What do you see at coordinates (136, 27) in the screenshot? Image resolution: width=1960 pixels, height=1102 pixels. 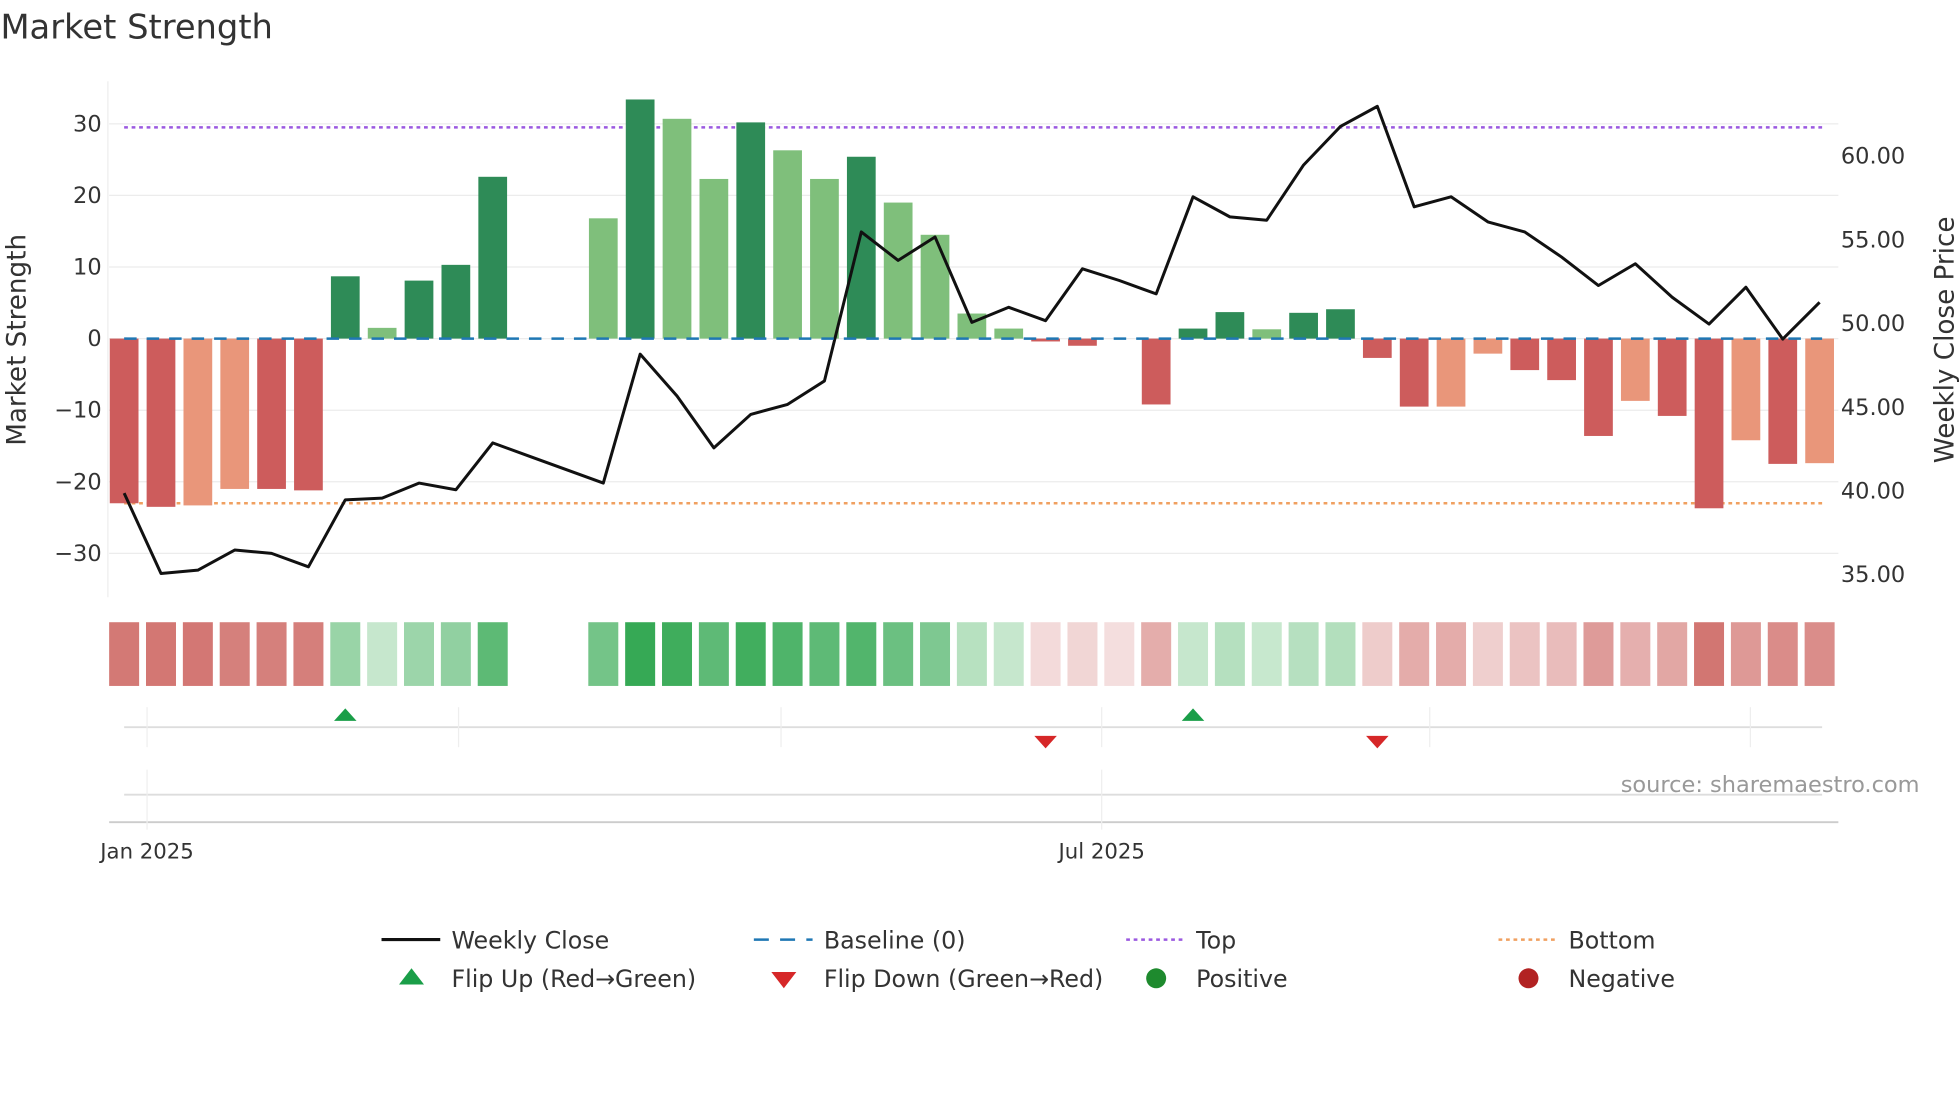 I see `chart-title: Market Strength` at bounding box center [136, 27].